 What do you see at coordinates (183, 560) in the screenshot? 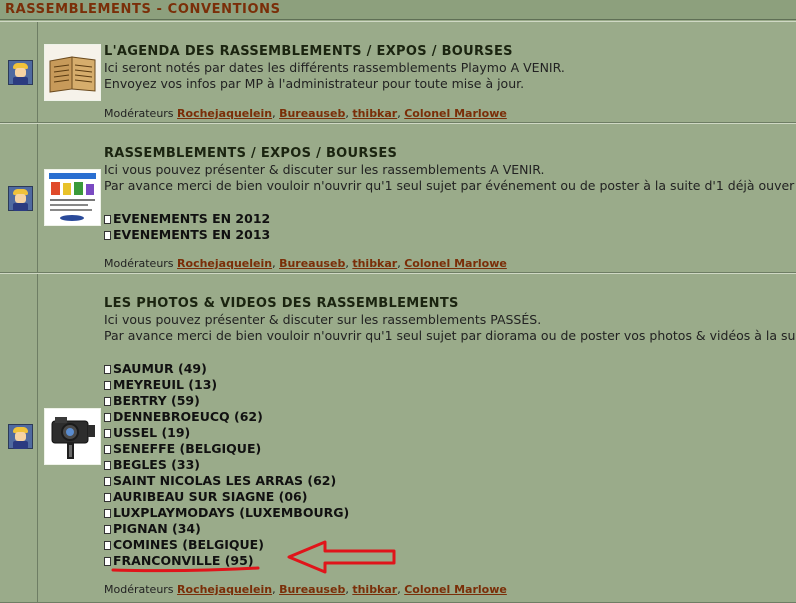
I see `subforum-label: FRANCONVILLE (95)` at bounding box center [183, 560].